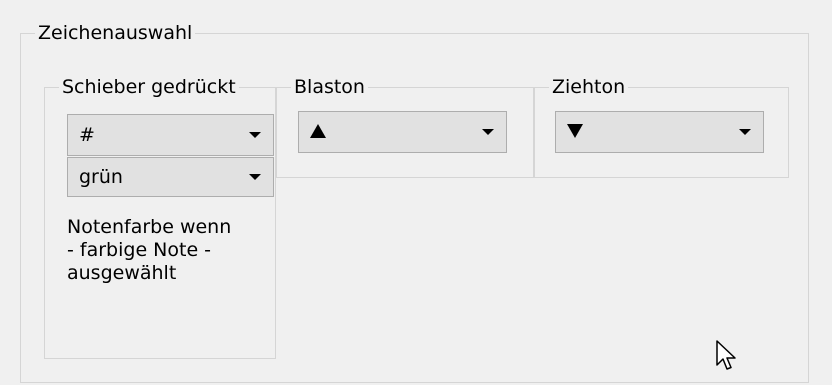  What do you see at coordinates (115, 33) in the screenshot?
I see `zeichenauswahl-title: Zeichenauswahl` at bounding box center [115, 33].